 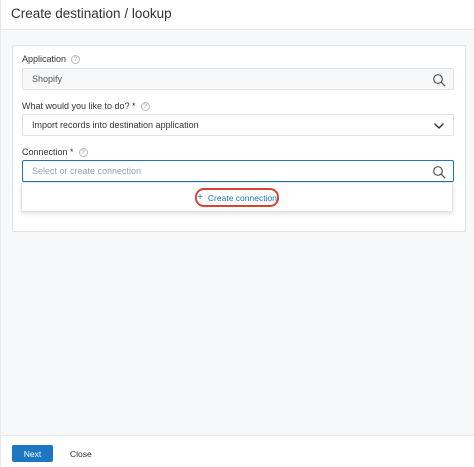 What do you see at coordinates (238, 79) in the screenshot?
I see `application-field: Shopify` at bounding box center [238, 79].